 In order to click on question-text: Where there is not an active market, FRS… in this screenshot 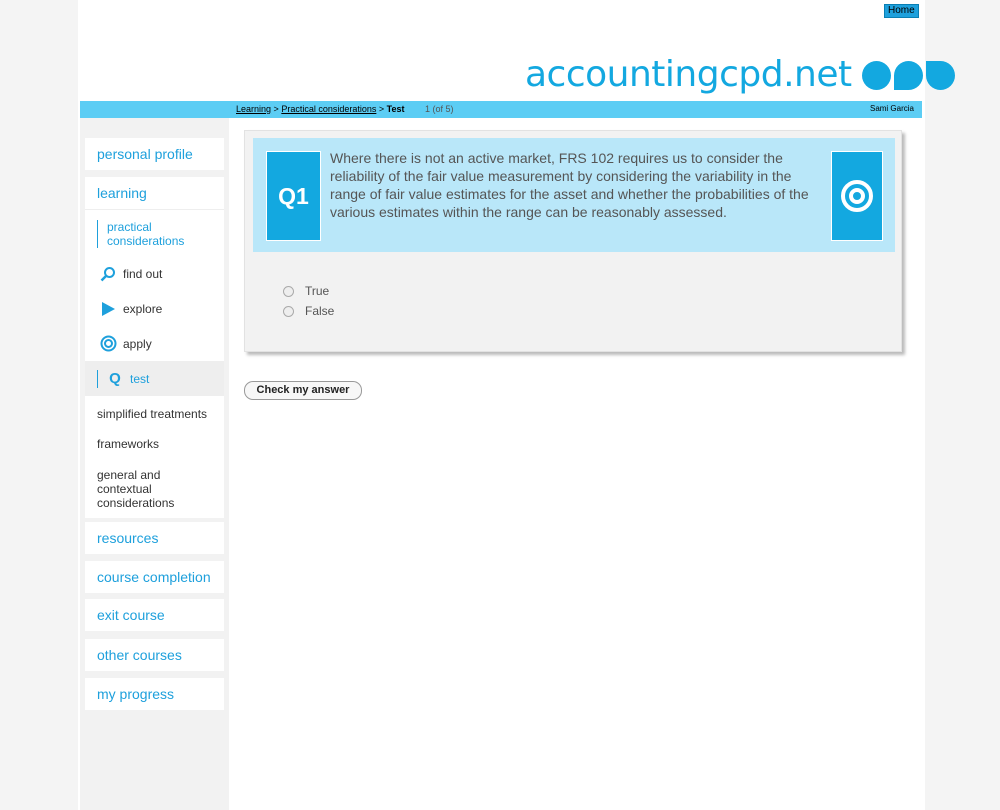, I will do `click(569, 185)`.